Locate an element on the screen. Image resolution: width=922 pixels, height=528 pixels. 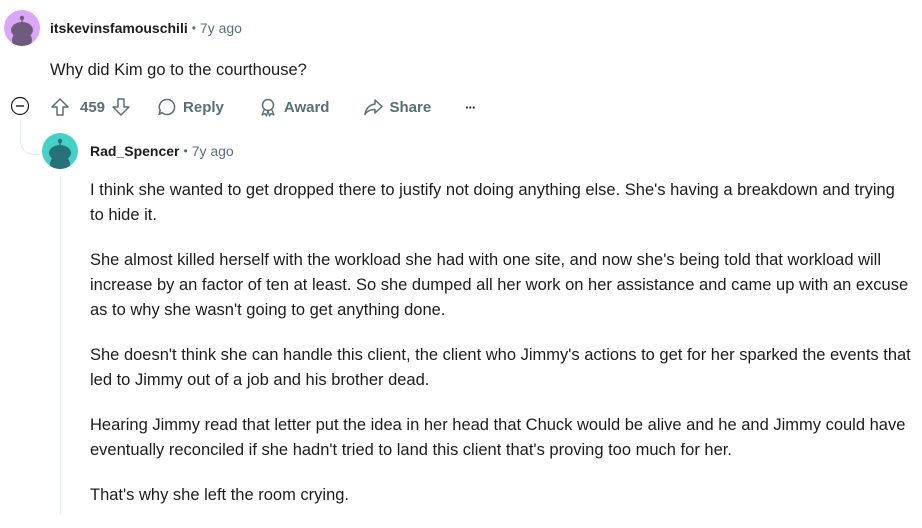
downvote-icon is located at coordinates (121, 107).